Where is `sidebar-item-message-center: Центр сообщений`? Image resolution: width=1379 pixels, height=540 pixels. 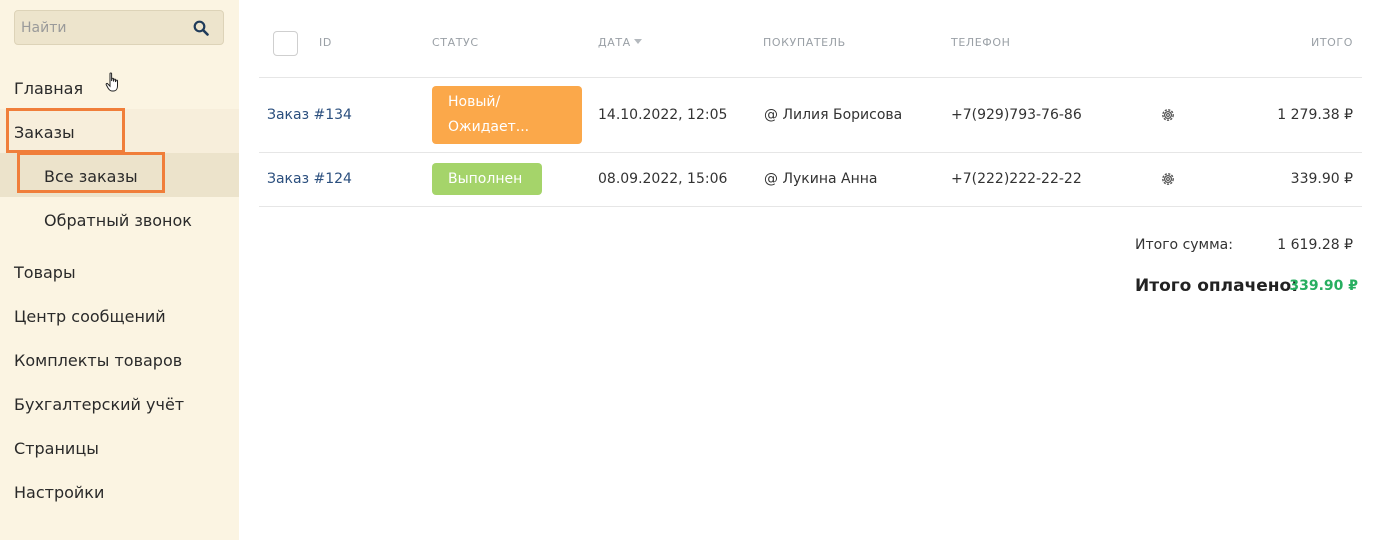 sidebar-item-message-center: Центр сообщений is located at coordinates (90, 316).